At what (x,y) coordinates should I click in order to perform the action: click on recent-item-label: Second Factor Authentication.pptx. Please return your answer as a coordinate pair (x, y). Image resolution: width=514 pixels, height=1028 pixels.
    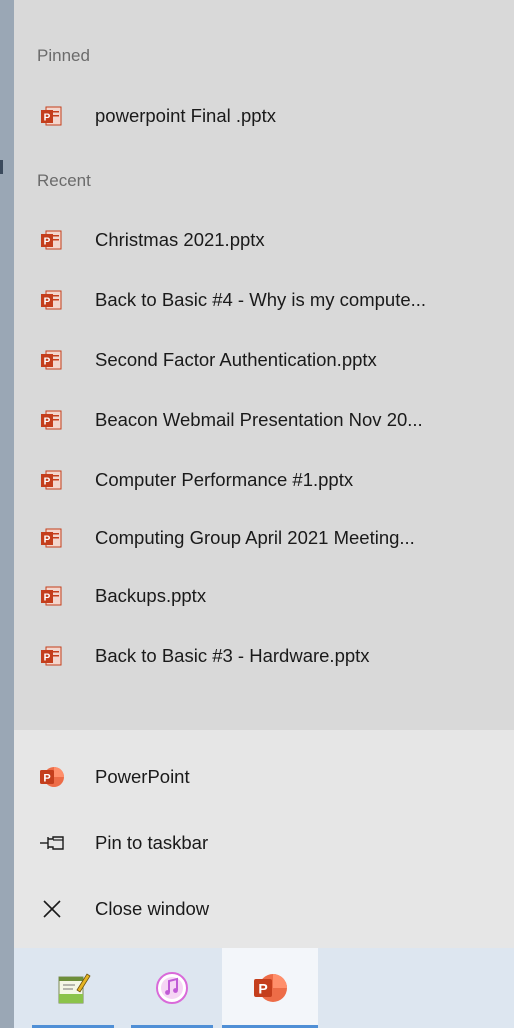
    Looking at the image, I should click on (236, 359).